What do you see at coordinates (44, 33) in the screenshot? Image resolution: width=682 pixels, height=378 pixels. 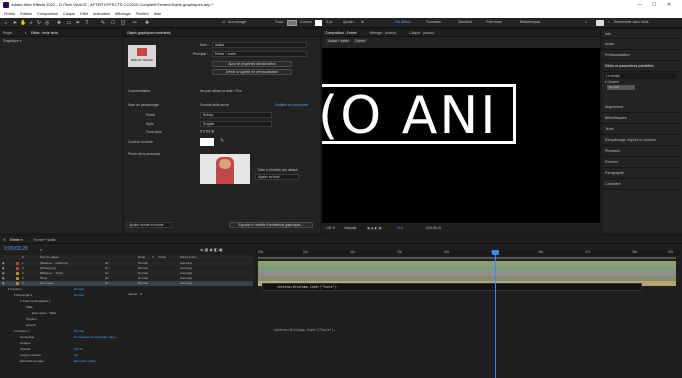 I see `tab-effects: Effets : texte texte` at bounding box center [44, 33].